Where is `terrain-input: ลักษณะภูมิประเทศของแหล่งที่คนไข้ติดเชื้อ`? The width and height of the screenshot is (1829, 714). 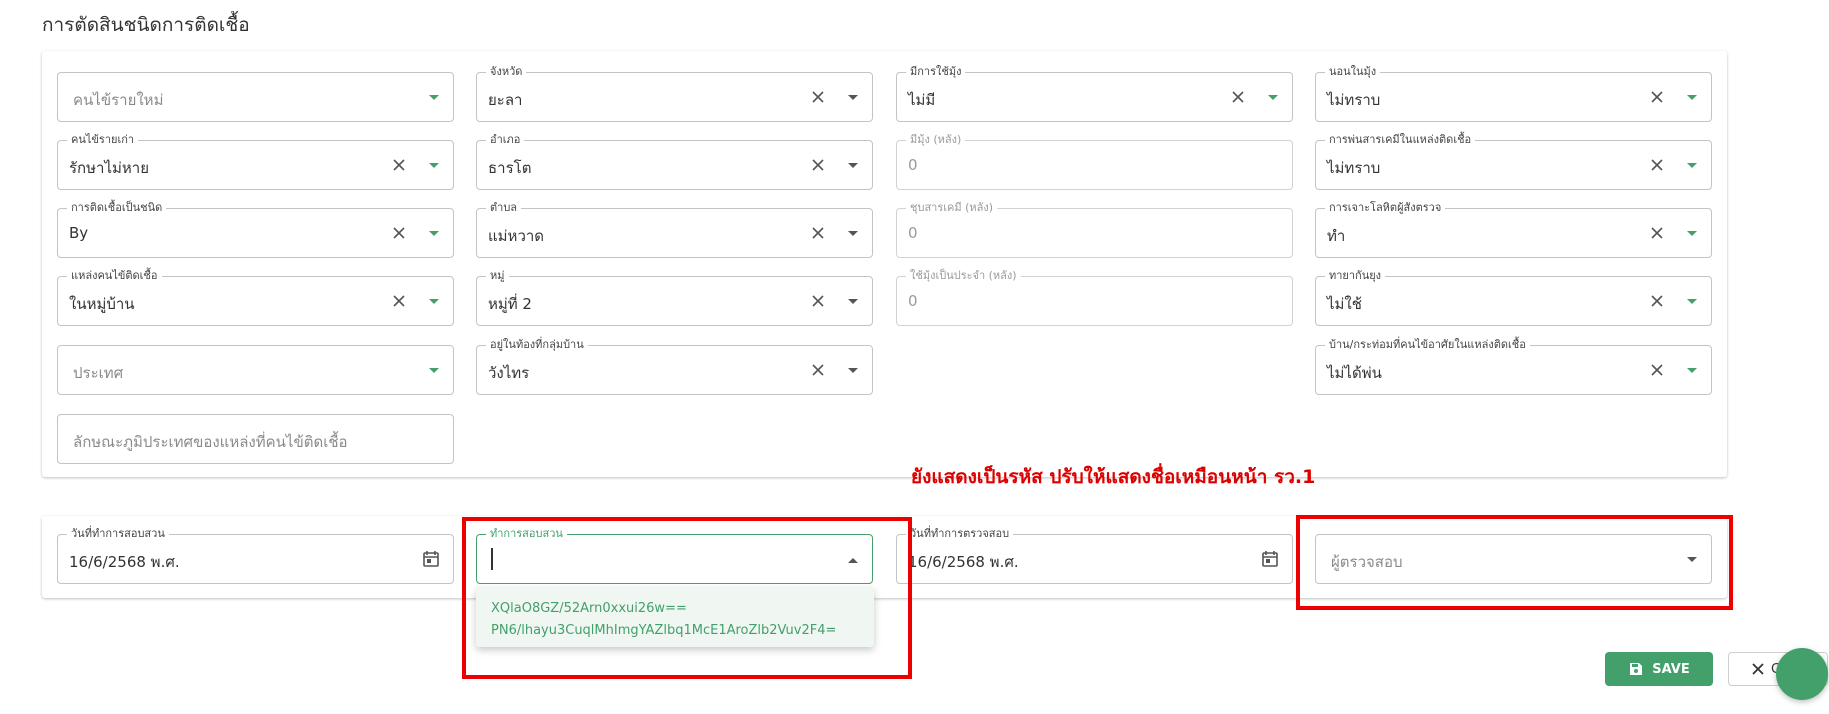
terrain-input: ลักษณะภูมิประเทศของแหล่งที่คนไข้ติดเชื้อ is located at coordinates (255, 439).